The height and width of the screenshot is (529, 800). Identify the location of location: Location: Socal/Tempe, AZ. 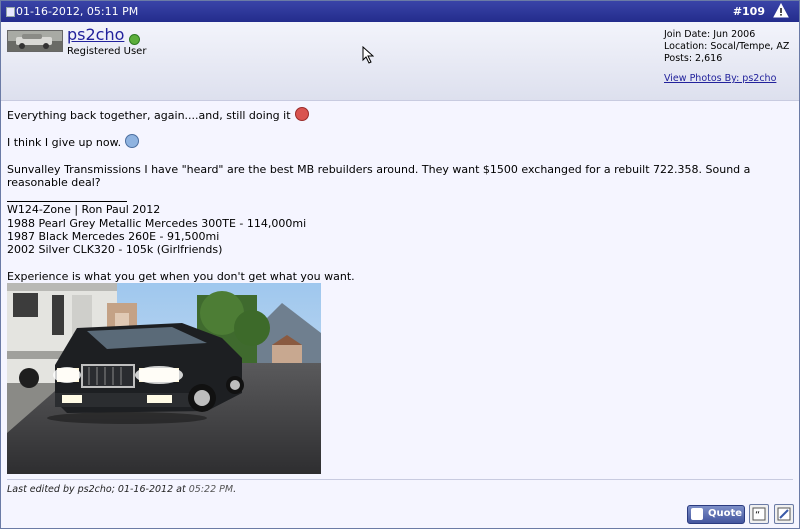
(727, 46).